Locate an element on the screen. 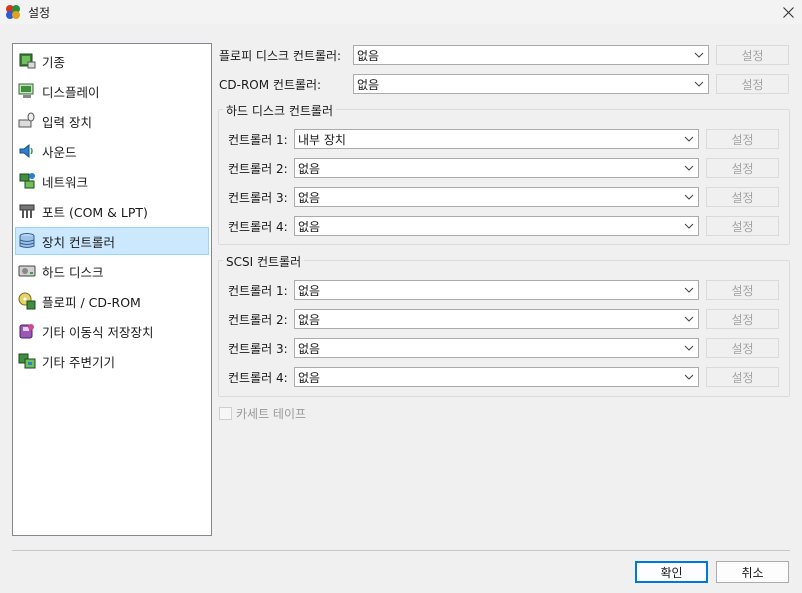 Image resolution: width=802 pixels, height=593 pixels. machine-icon is located at coordinates (27, 61).